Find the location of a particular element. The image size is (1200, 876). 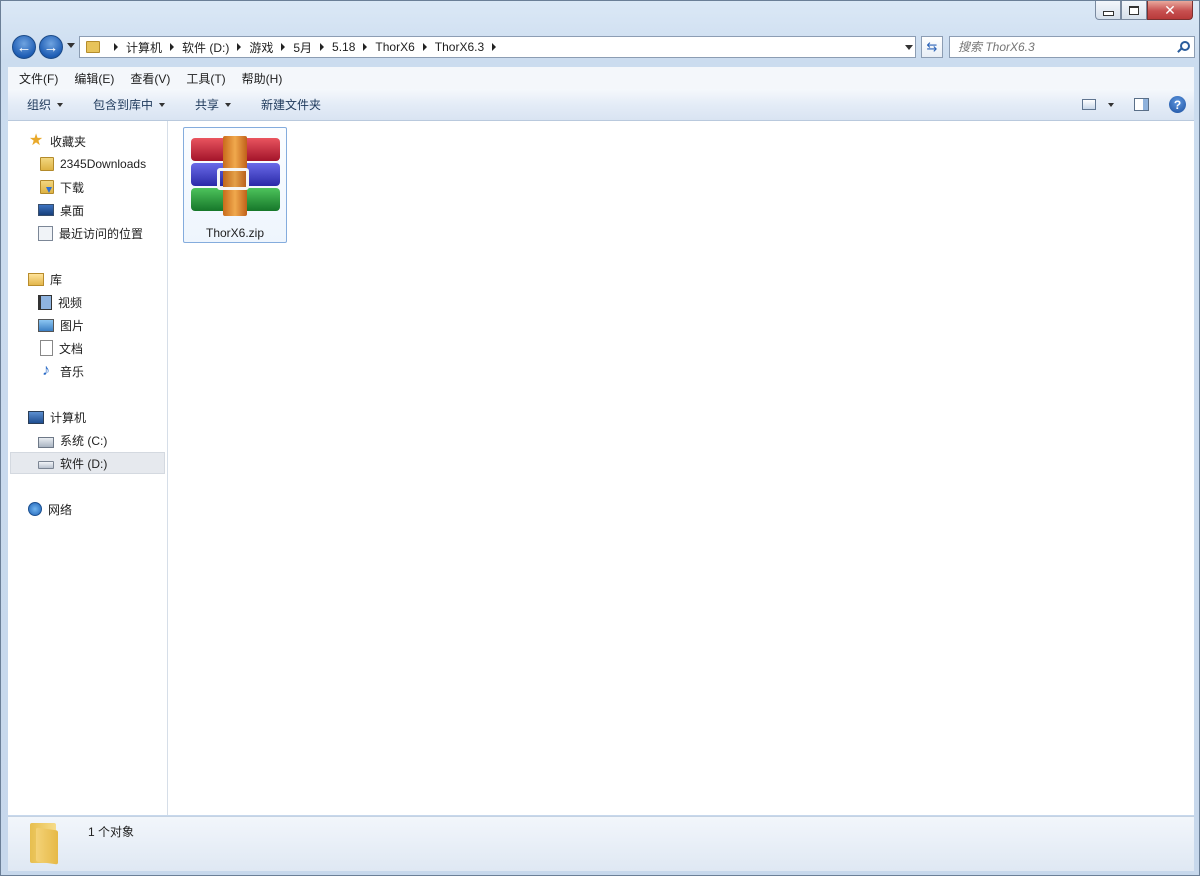

search-icon is located at coordinates (1183, 47).